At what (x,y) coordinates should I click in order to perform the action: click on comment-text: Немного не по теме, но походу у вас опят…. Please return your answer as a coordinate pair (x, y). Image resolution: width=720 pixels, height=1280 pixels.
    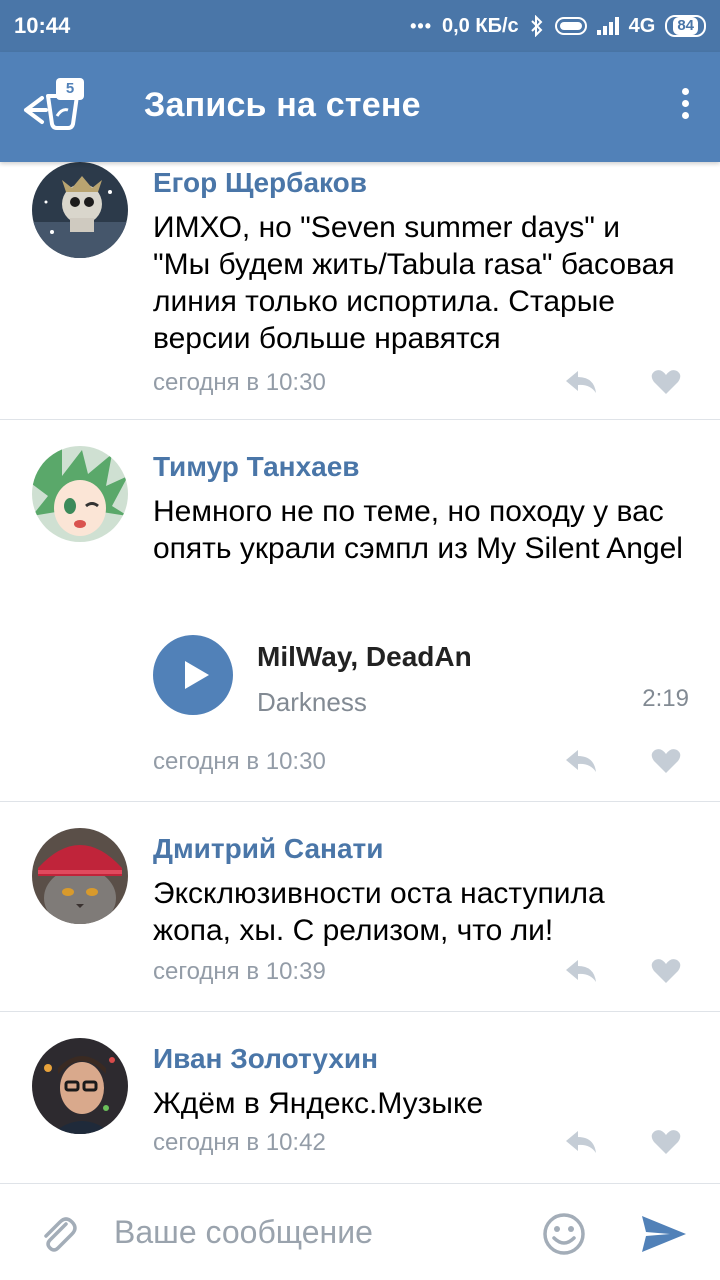
    Looking at the image, I should click on (418, 530).